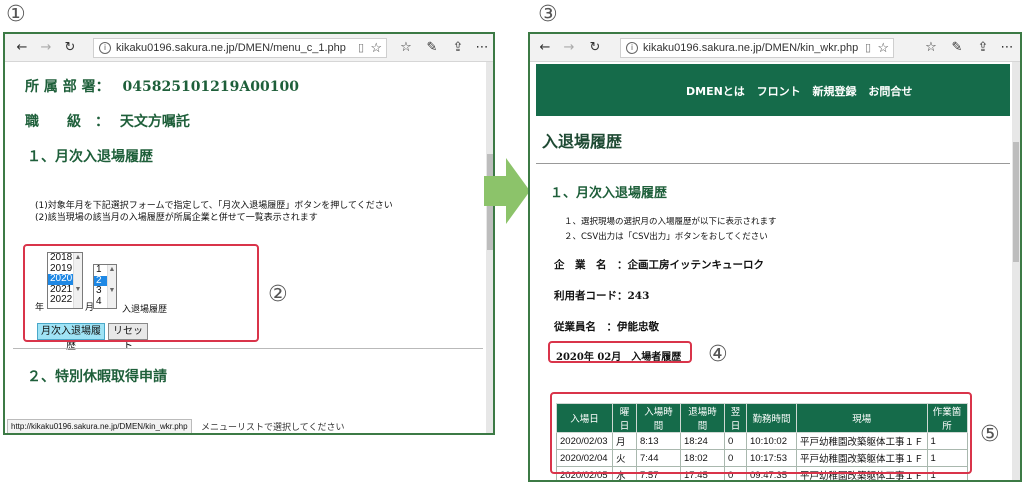  What do you see at coordinates (751, 48) in the screenshot?
I see `address-url: kikaku0196.sakura.ne.jp/DMEN/kin_wkr.php` at bounding box center [751, 48].